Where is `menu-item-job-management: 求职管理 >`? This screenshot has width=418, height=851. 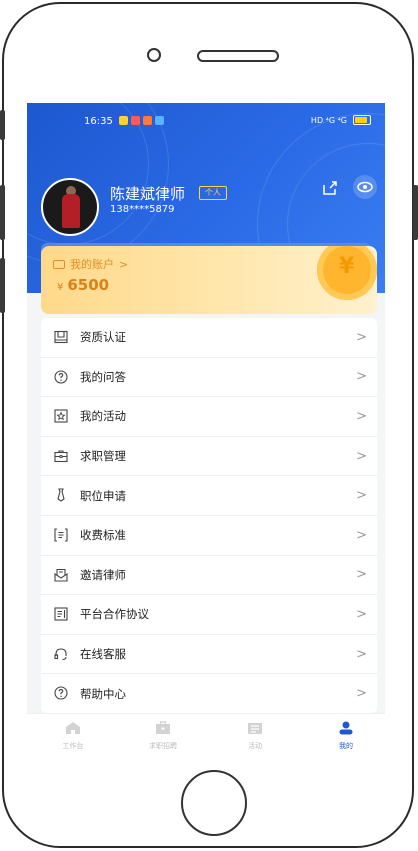 menu-item-job-management: 求职管理 > is located at coordinates (209, 457).